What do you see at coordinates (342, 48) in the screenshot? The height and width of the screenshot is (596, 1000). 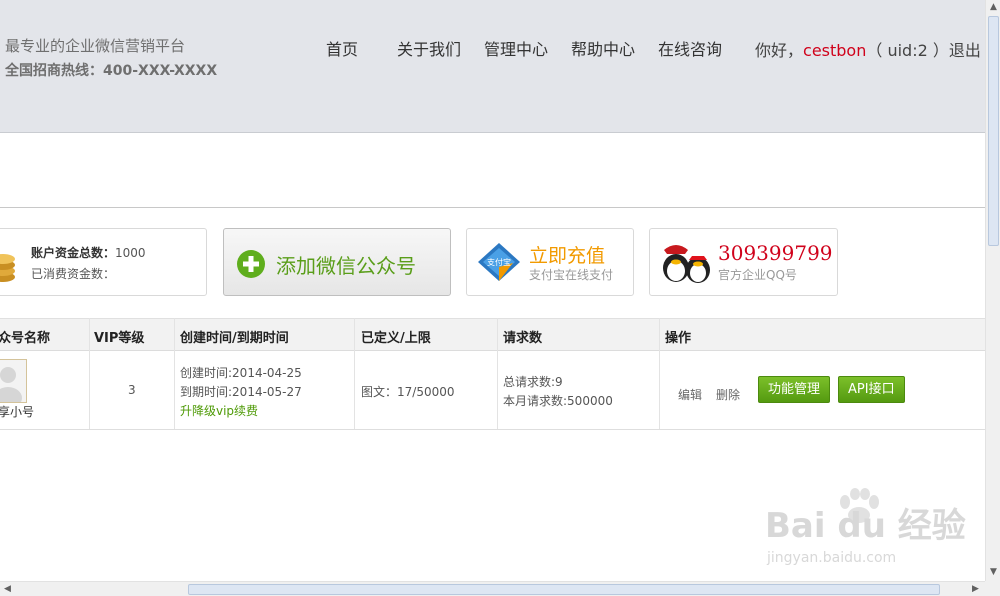 I see `nav-home: 首页` at bounding box center [342, 48].